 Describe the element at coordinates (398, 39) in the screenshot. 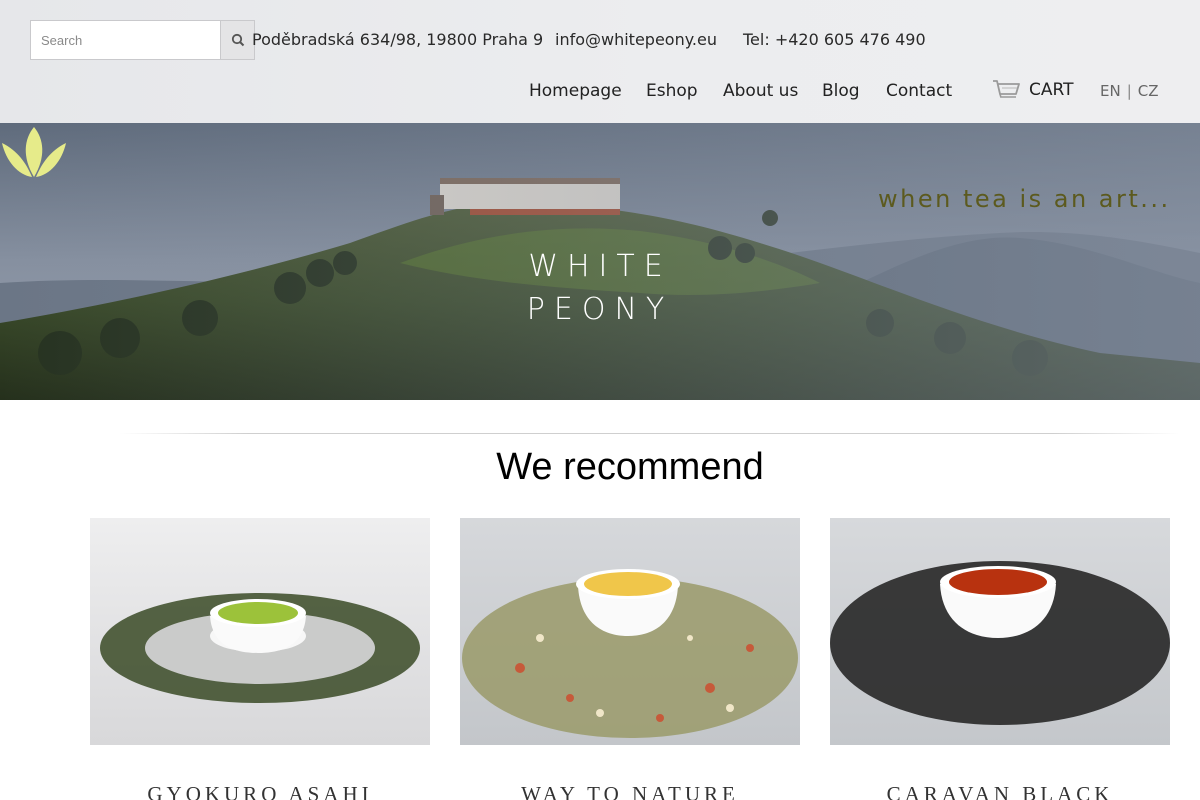

I see `contact-address: Poděbradská 634/98, 19800 Praha 9` at that location.